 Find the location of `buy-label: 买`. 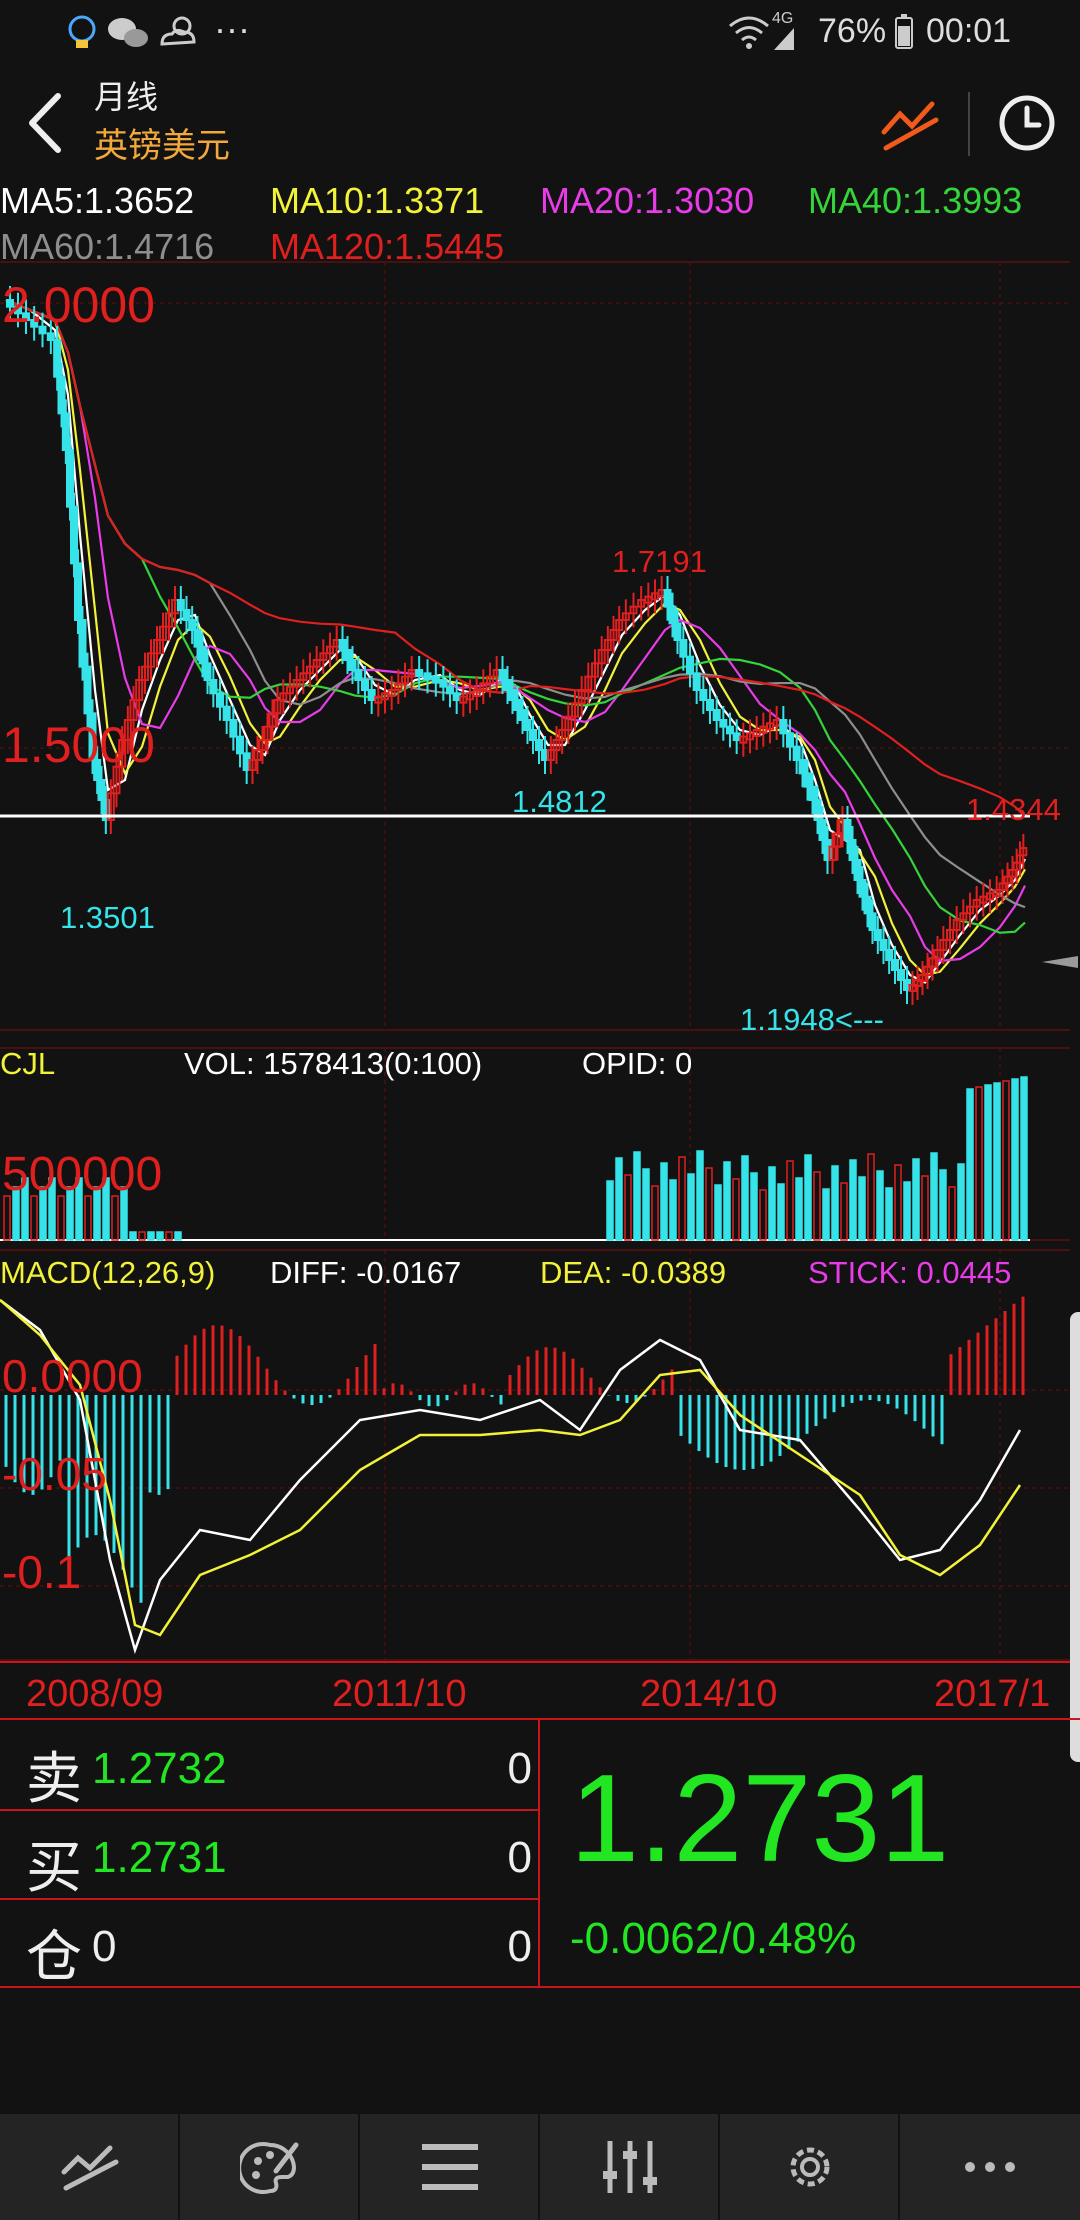

buy-label: 买 is located at coordinates (54, 1868).